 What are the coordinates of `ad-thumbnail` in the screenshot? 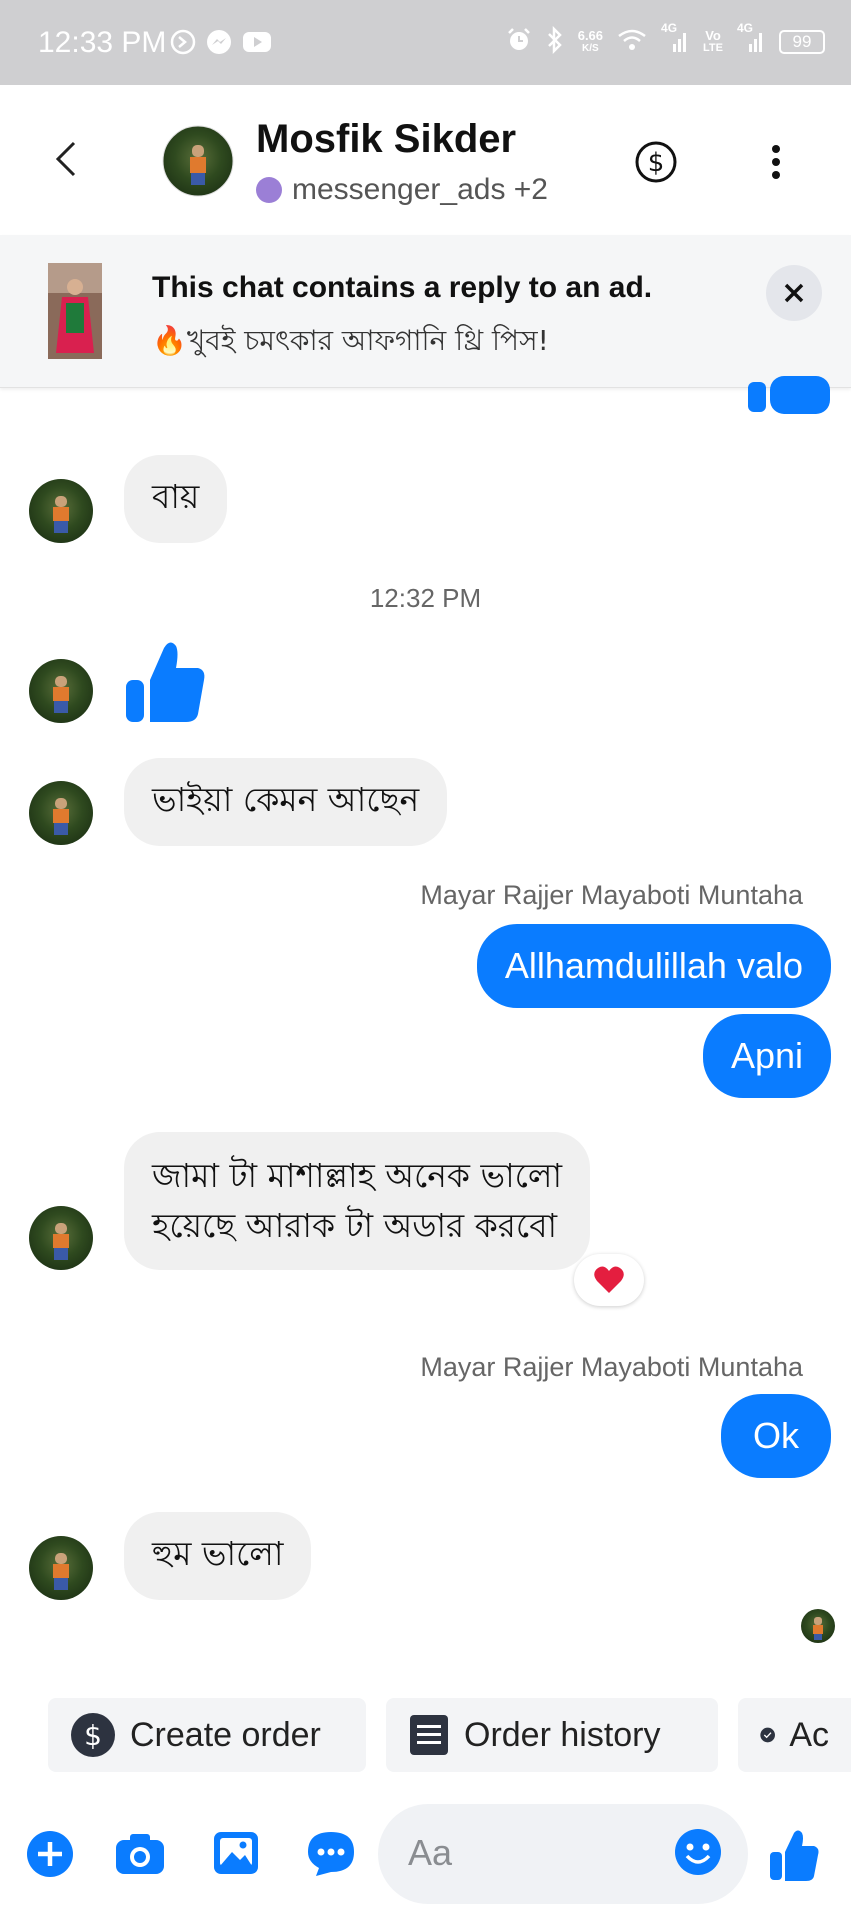 It's located at (75, 311).